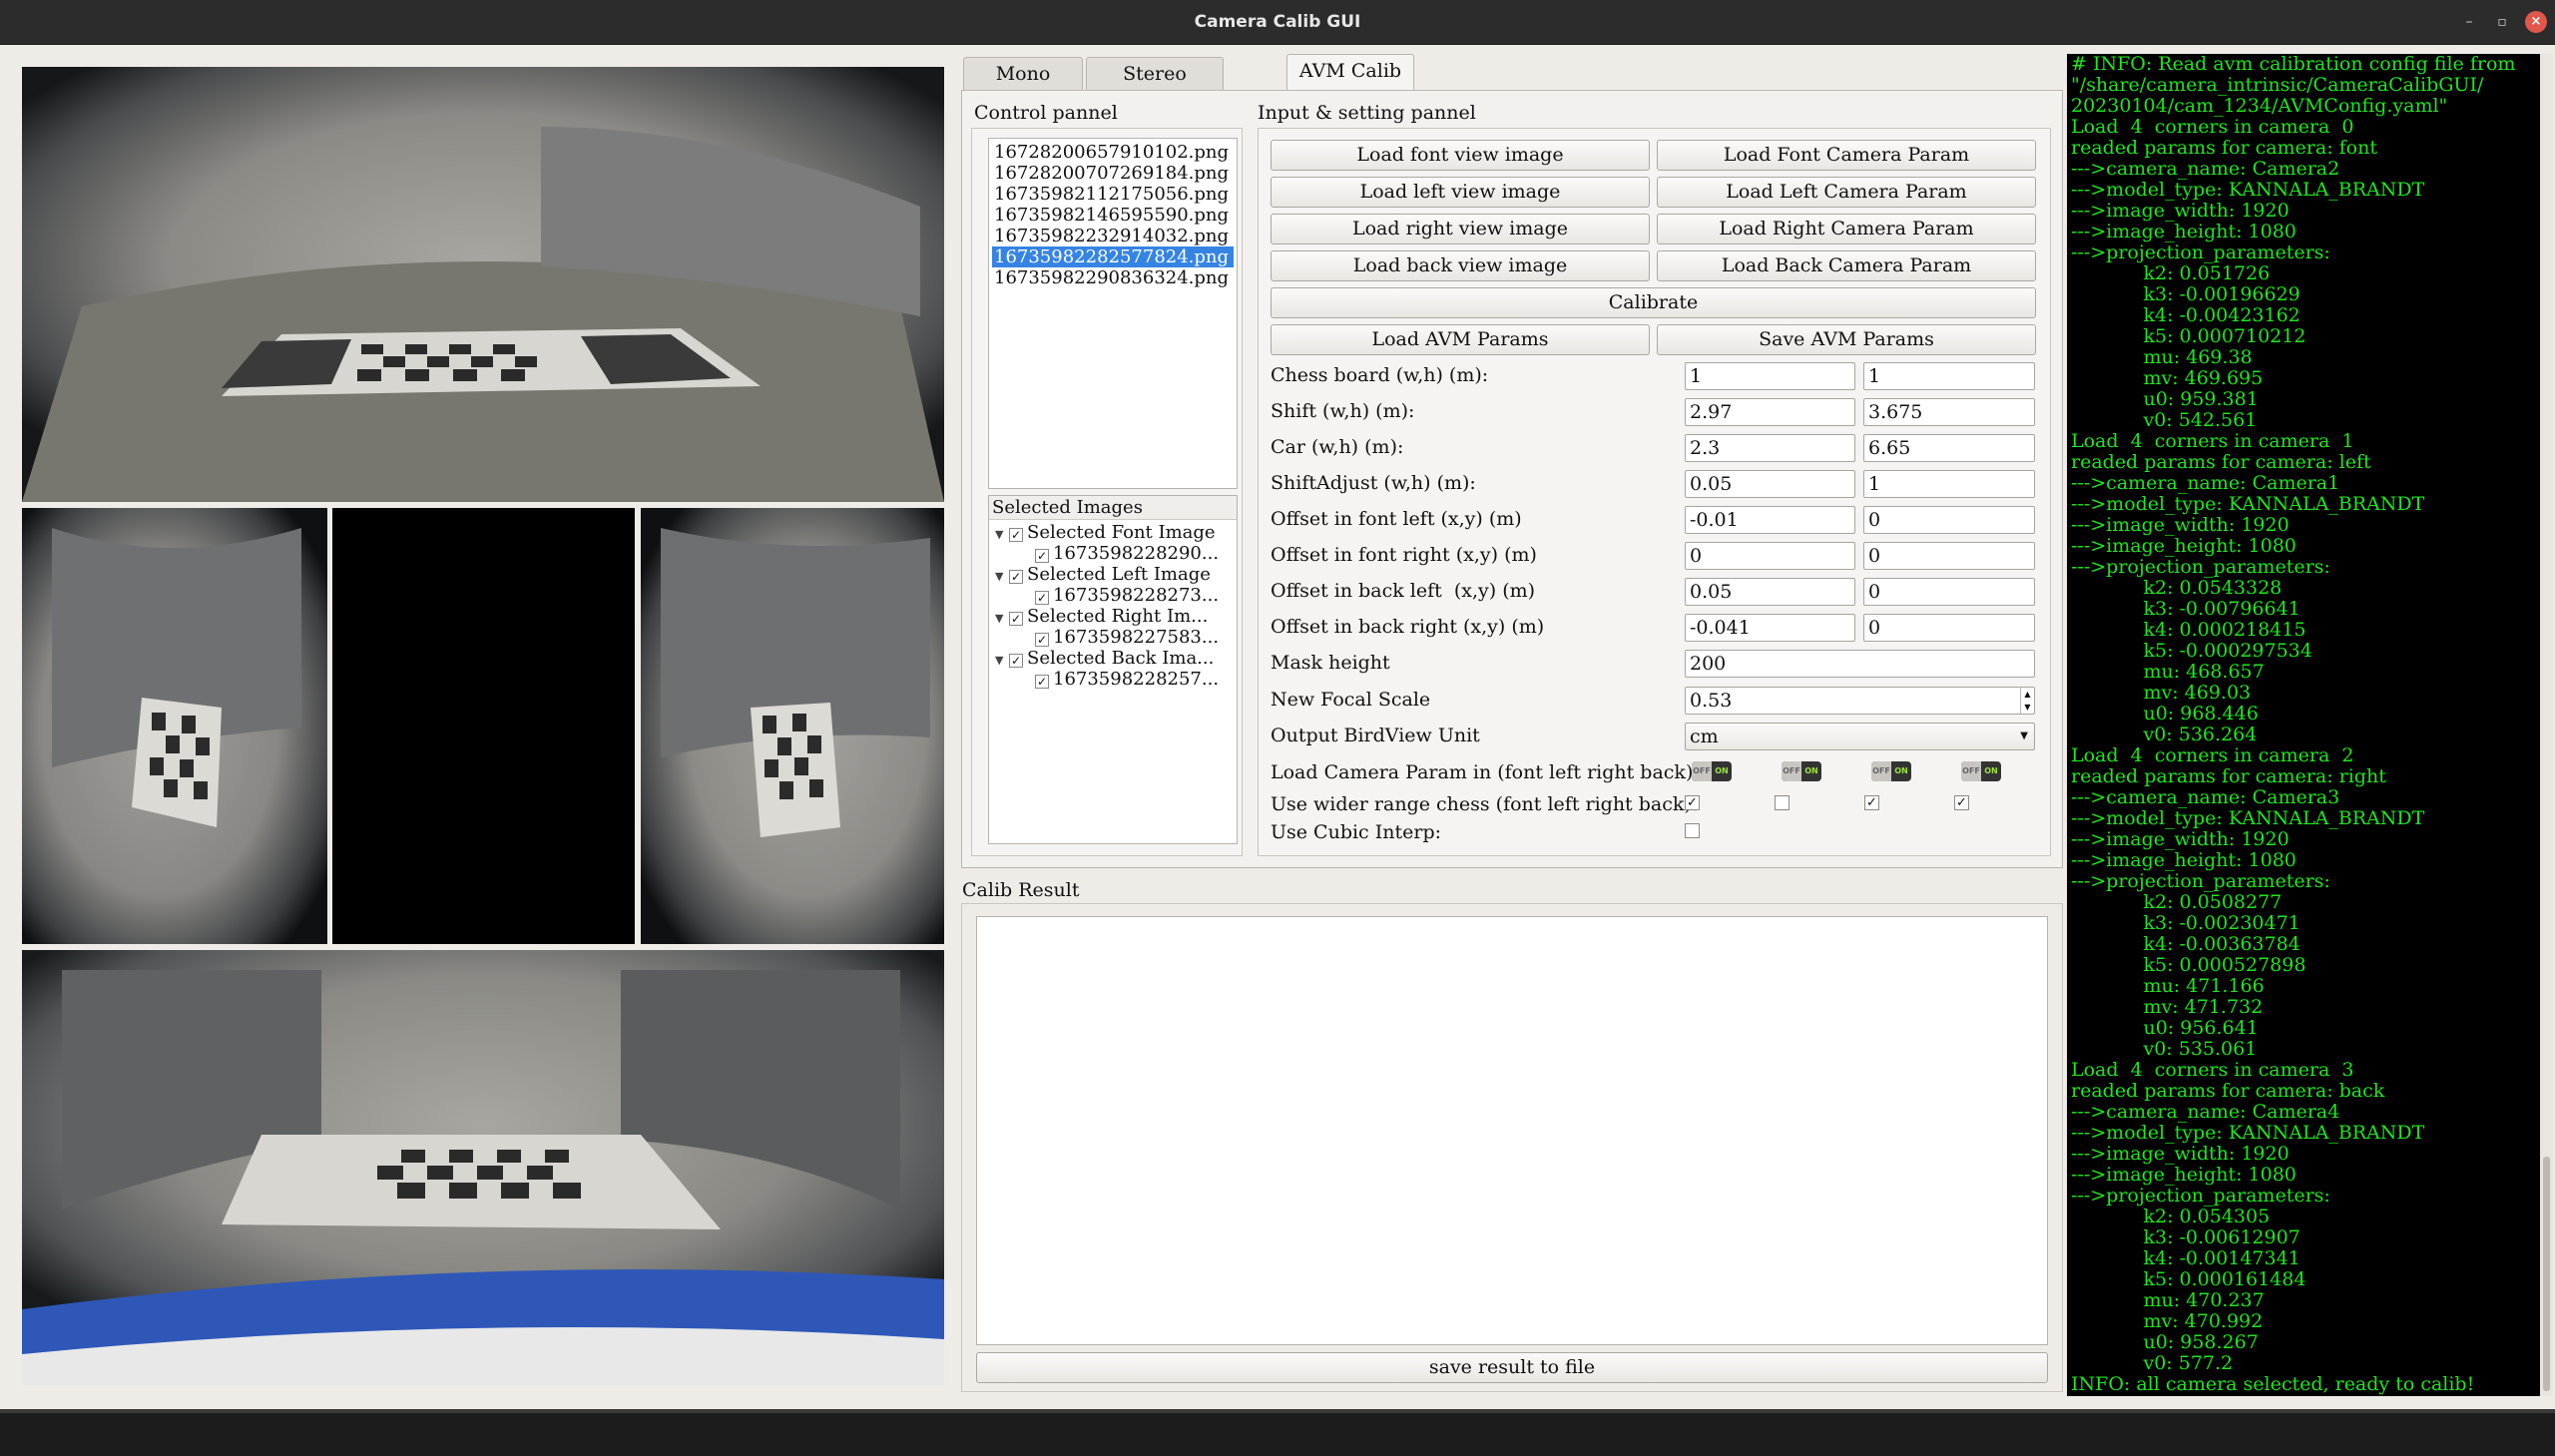 Image resolution: width=2555 pixels, height=1456 pixels. Describe the element at coordinates (1113, 236) in the screenshot. I see `file-list-item: 16735982232914032.png` at that location.